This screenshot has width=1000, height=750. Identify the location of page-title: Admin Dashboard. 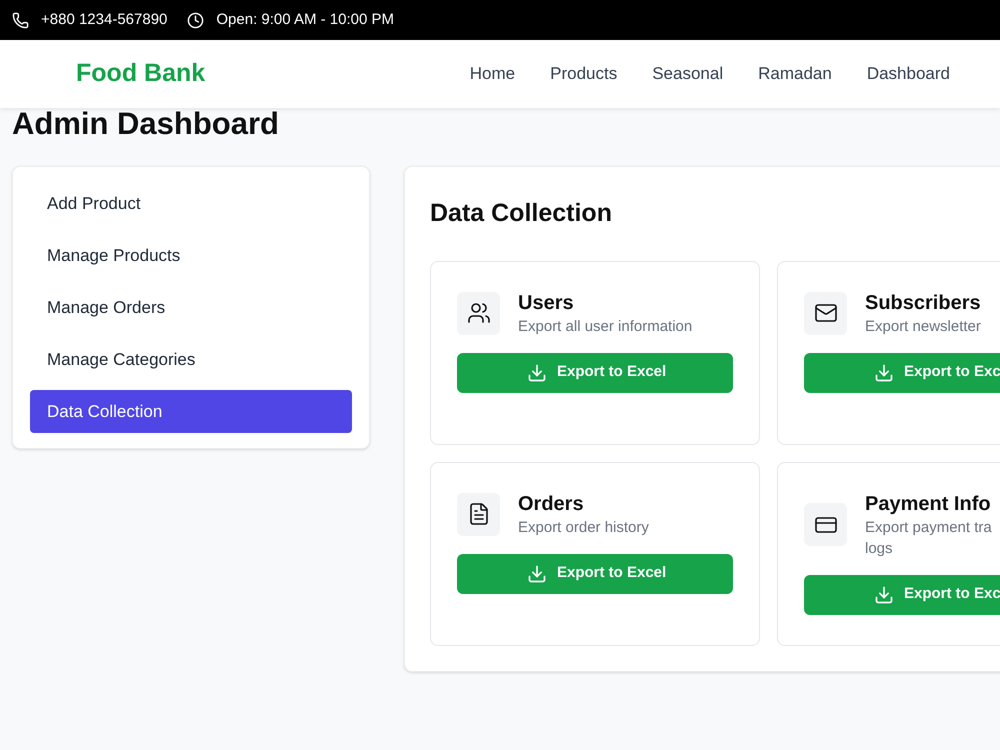
(145, 124).